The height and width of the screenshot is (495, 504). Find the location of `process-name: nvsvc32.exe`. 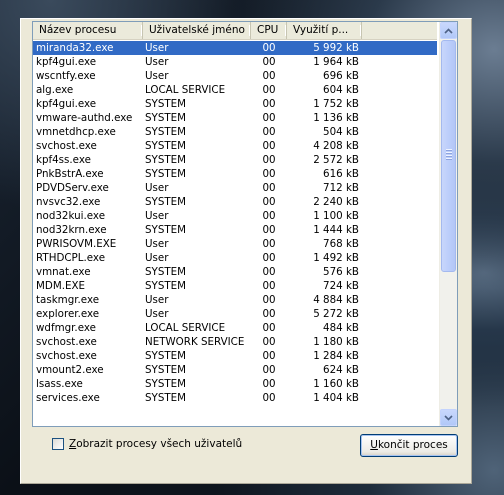

process-name: nvsvc32.exe is located at coordinates (68, 202).